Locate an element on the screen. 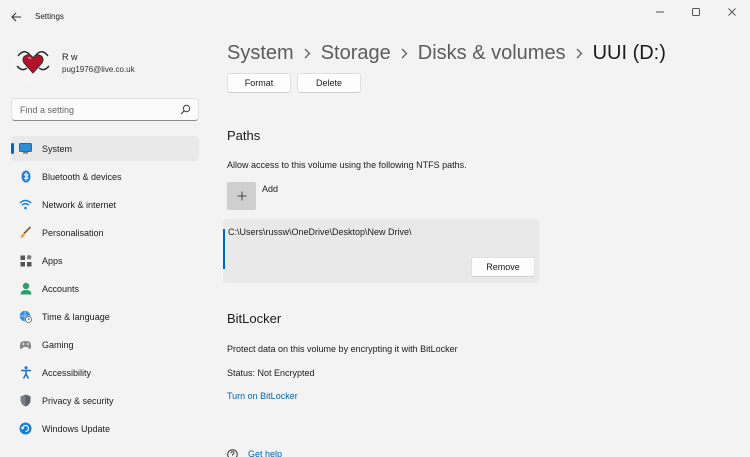  close-button is located at coordinates (732, 12).